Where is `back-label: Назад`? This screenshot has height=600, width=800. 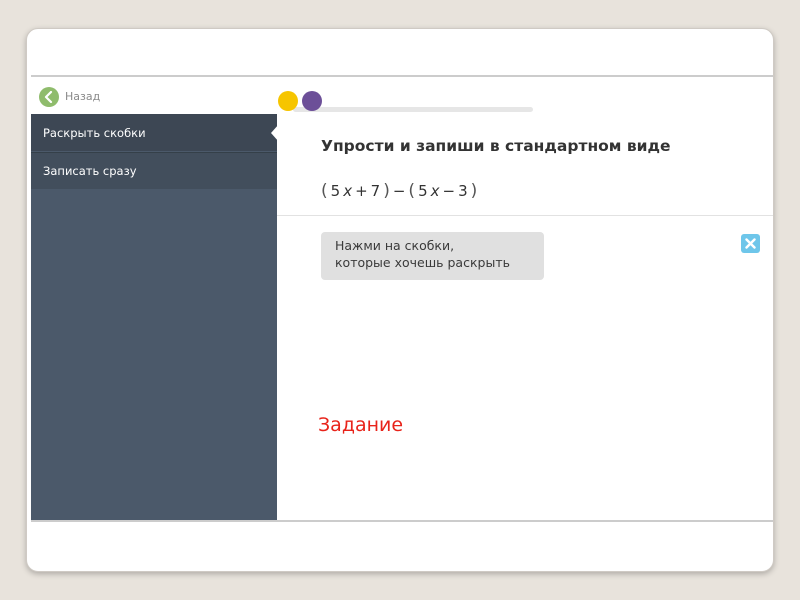 back-label: Назад is located at coordinates (83, 96).